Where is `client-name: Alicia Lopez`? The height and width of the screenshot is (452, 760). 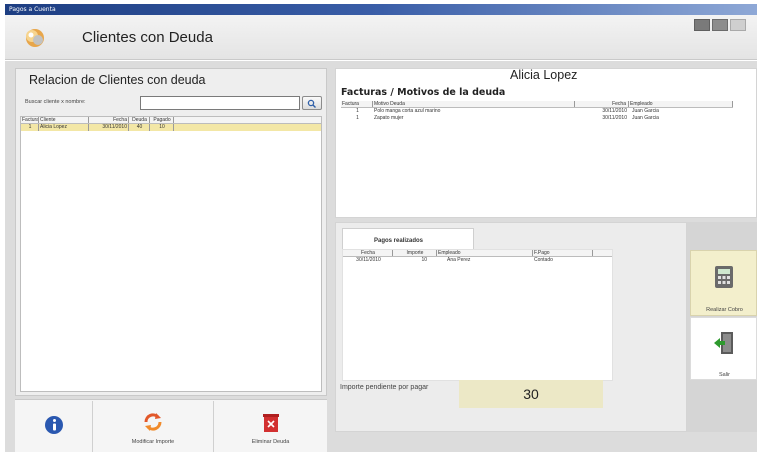
client-name: Alicia Lopez is located at coordinates (544, 75).